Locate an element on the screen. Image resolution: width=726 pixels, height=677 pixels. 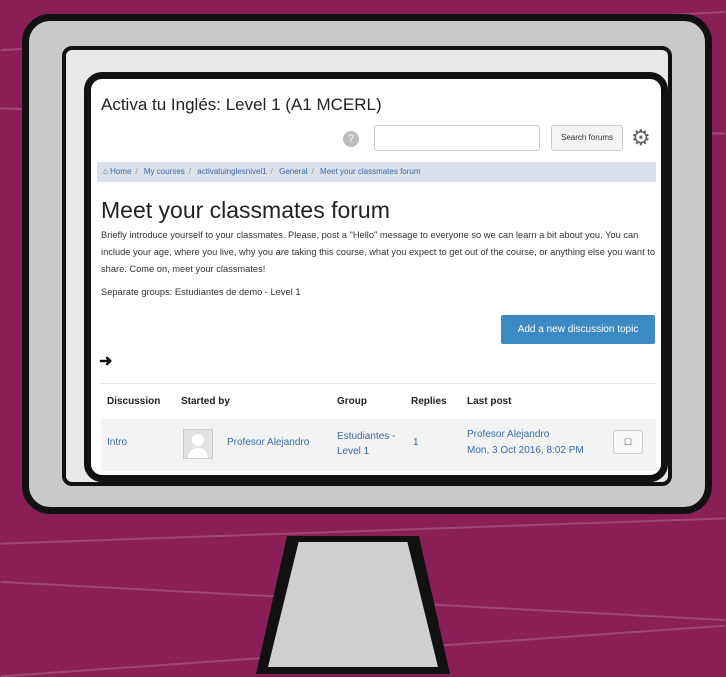
help-icon: ? is located at coordinates (351, 139).